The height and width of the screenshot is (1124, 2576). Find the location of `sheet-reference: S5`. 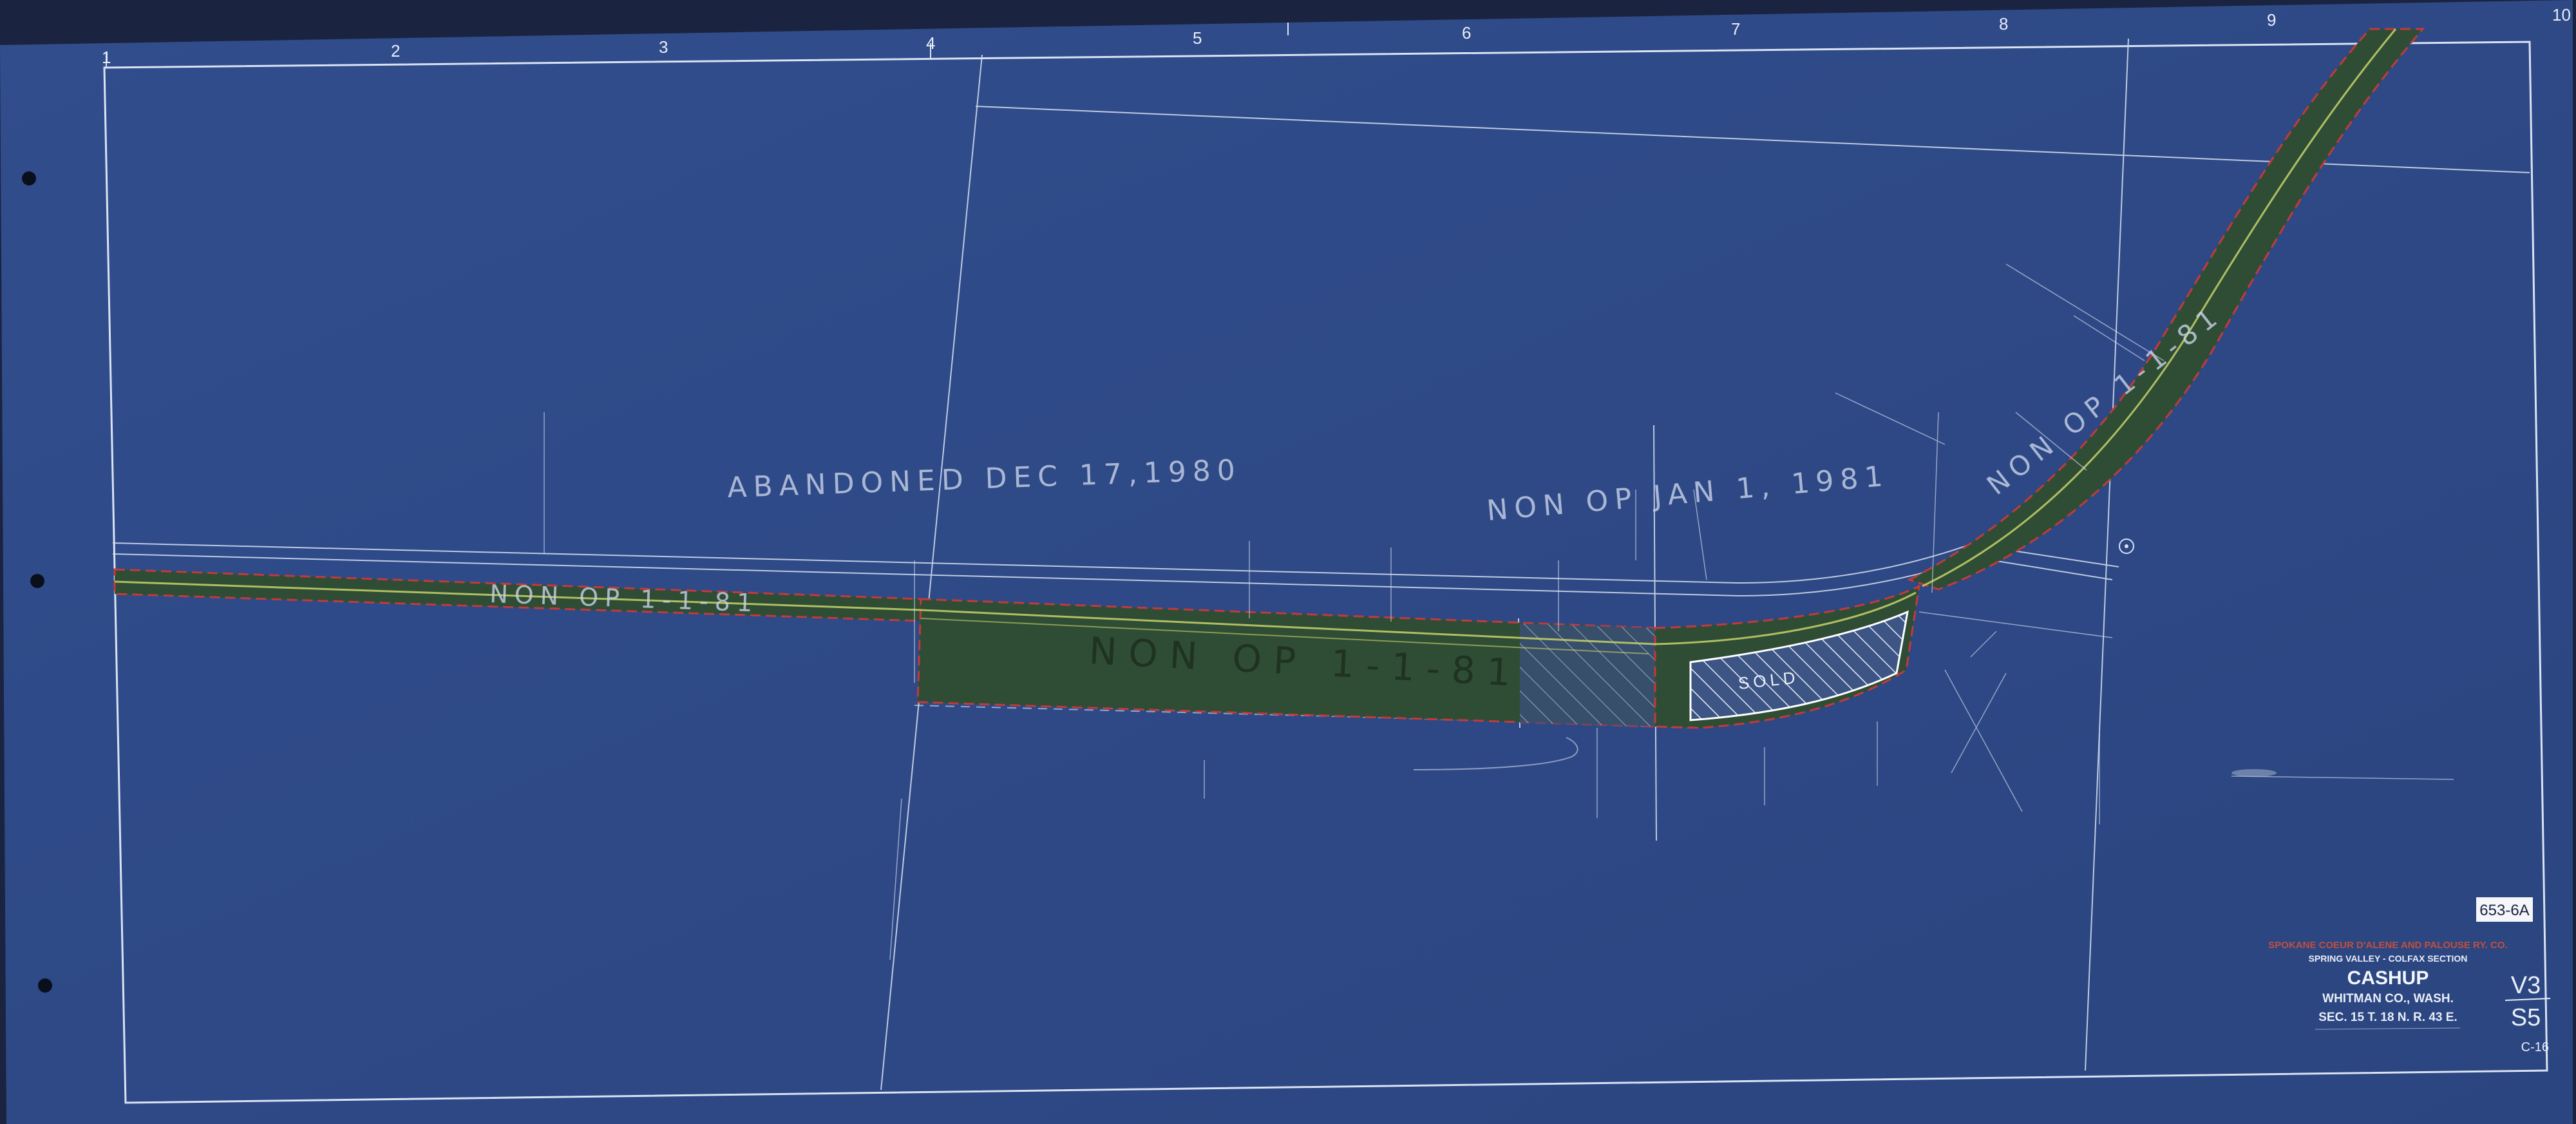

sheet-reference: S5 is located at coordinates (2526, 1017).